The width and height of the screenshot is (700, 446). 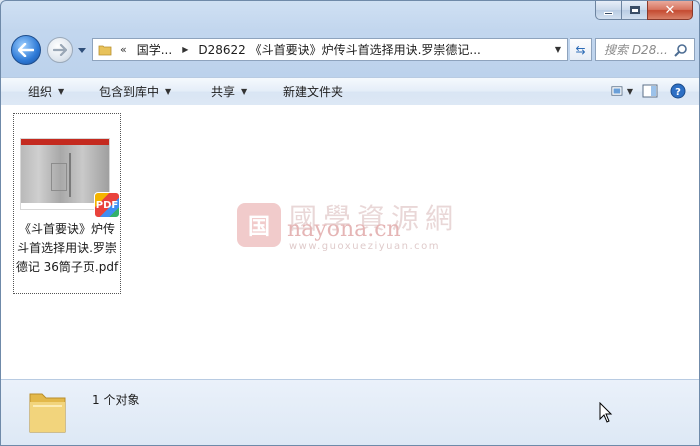 I want to click on new-folder-button: 新建文件夹, so click(x=313, y=91).